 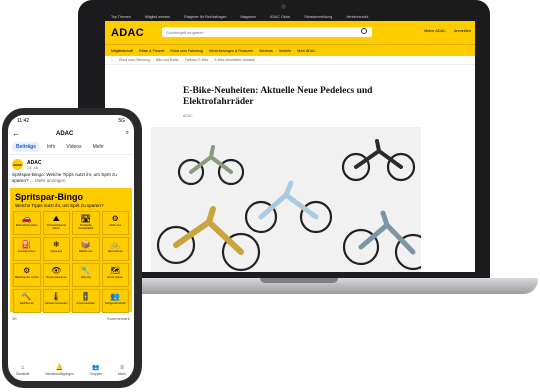 I want to click on bingo-cell-caption: Günstig tanken, so click(x=27, y=251).